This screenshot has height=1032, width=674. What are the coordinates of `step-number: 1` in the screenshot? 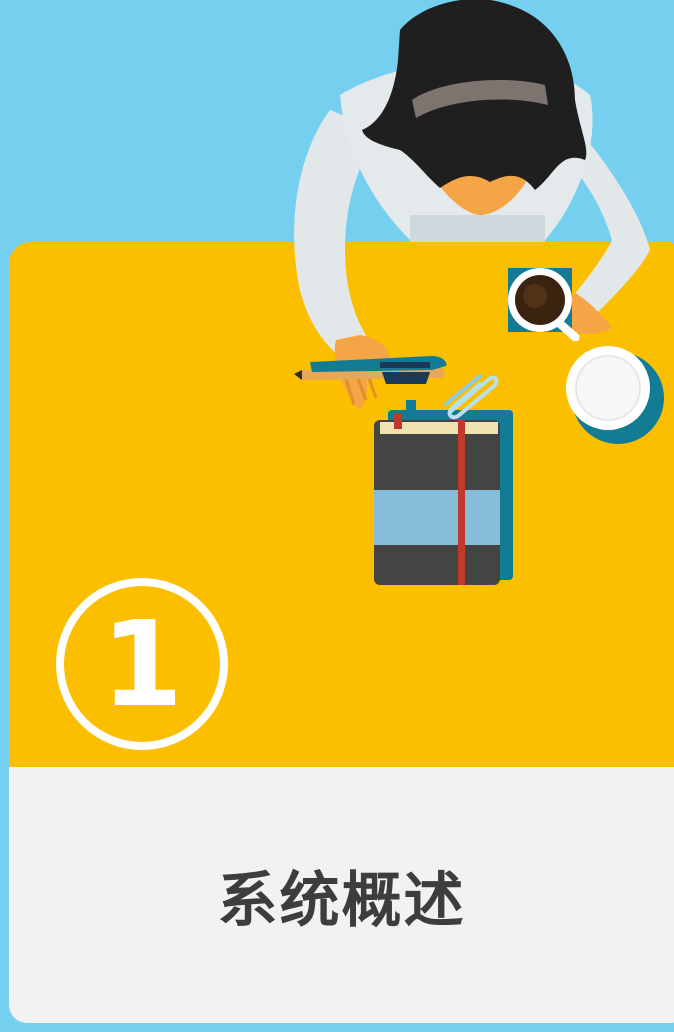 It's located at (142, 664).